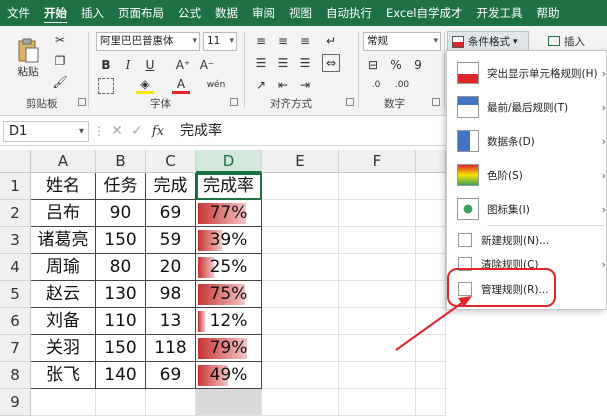 The width and height of the screenshot is (607, 419). What do you see at coordinates (121, 267) in the screenshot?
I see `task-cell: 80` at bounding box center [121, 267].